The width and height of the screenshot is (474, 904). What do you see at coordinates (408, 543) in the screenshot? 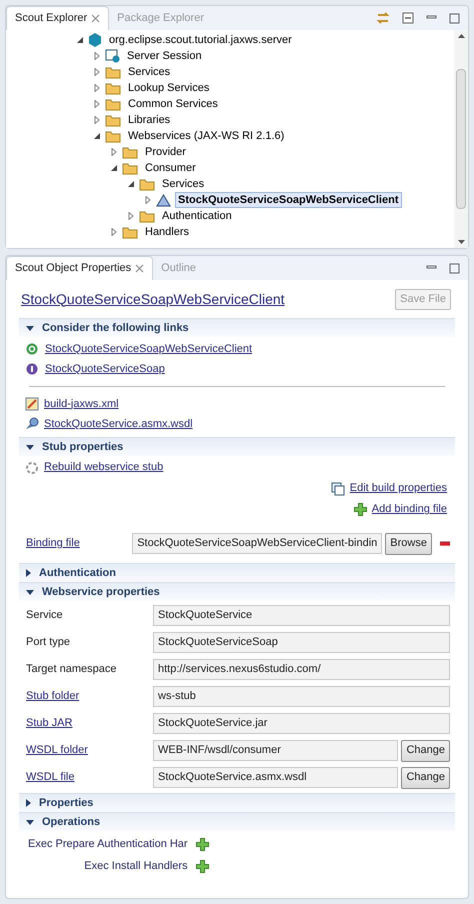
I see `action-button: Browse` at bounding box center [408, 543].